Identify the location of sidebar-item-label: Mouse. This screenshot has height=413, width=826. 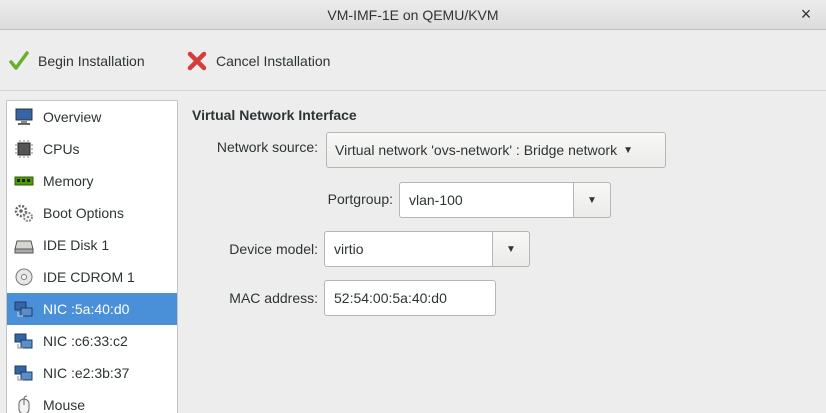
(64, 405).